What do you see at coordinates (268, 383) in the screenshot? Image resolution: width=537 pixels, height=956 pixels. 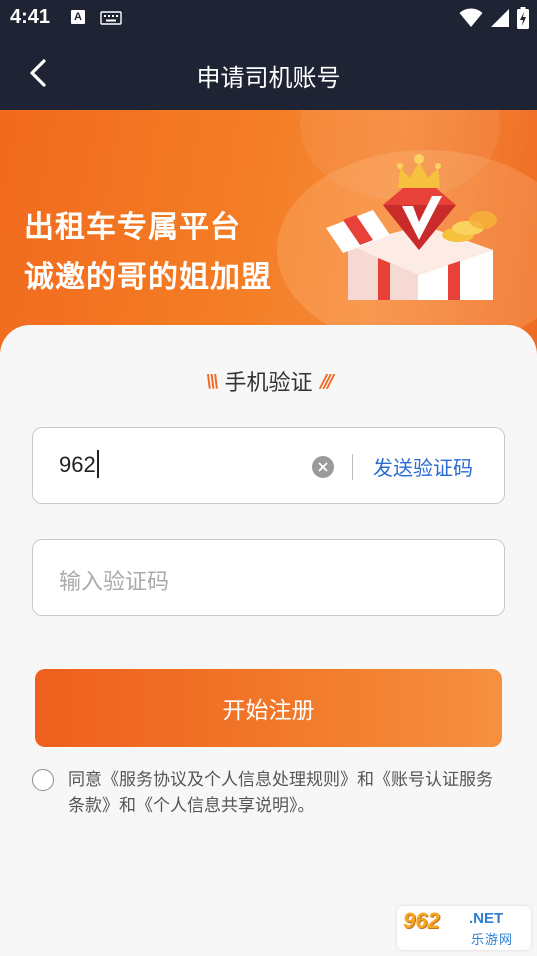 I see `section-title: 手机验证` at bounding box center [268, 383].